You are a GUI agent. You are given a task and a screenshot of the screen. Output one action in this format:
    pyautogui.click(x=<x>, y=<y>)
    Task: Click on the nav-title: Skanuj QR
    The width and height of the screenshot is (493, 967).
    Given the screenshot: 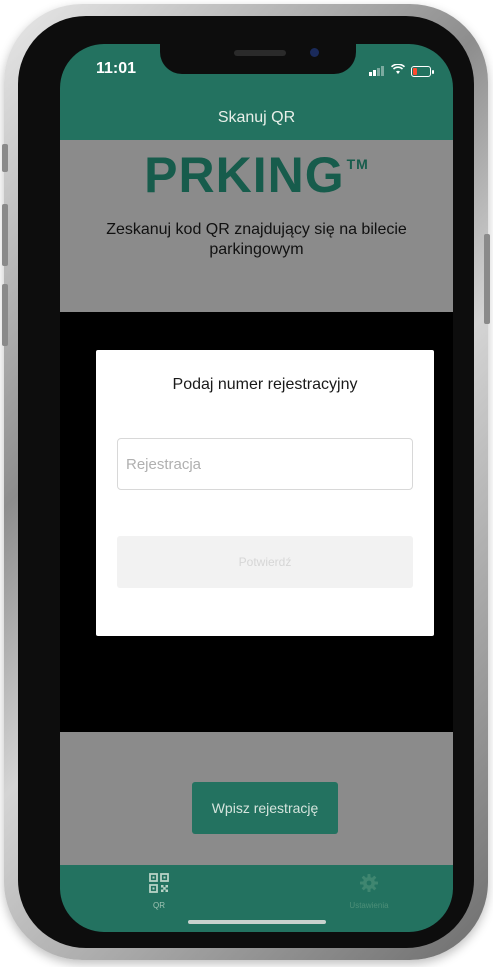 What is the action you would take?
    pyautogui.click(x=256, y=117)
    